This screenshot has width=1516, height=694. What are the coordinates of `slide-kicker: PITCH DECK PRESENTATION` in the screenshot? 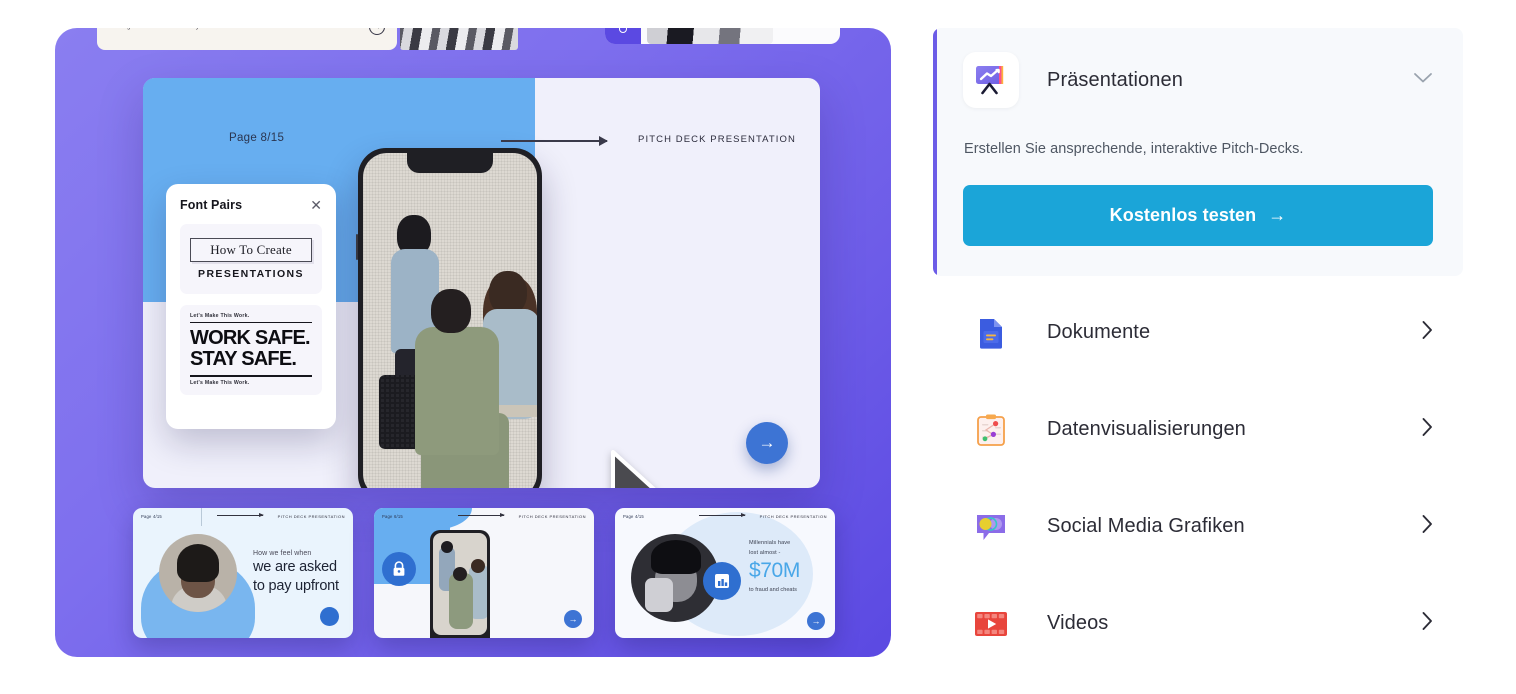 It's located at (717, 139).